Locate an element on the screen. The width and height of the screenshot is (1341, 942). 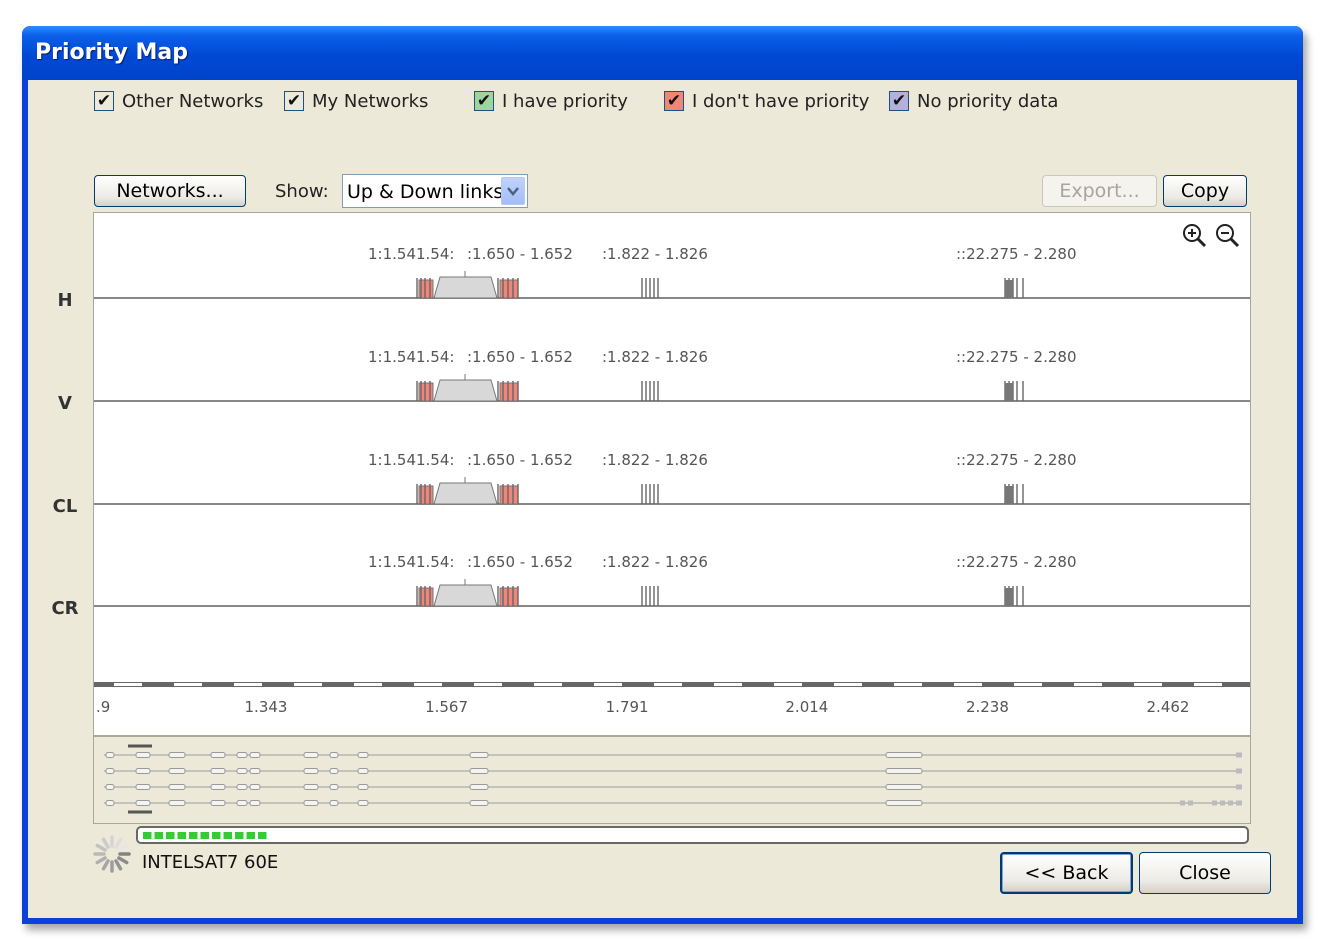
axis-tick-label: 2.462 is located at coordinates (1168, 707).